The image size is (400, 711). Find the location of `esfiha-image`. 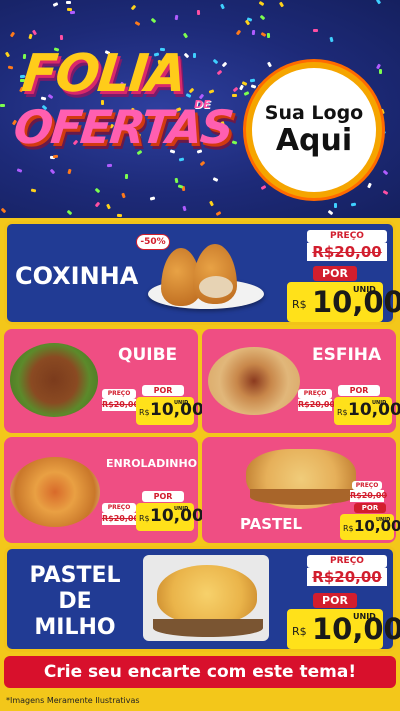

esfiha-image is located at coordinates (254, 381).